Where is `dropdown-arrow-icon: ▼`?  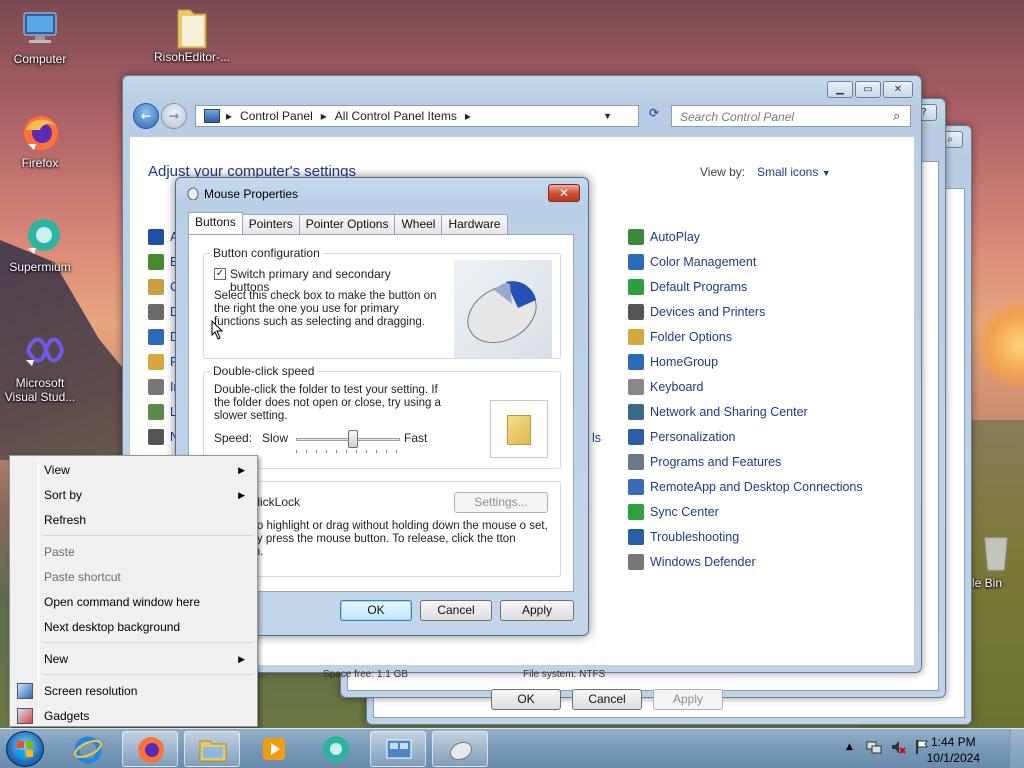 dropdown-arrow-icon: ▼ is located at coordinates (607, 116).